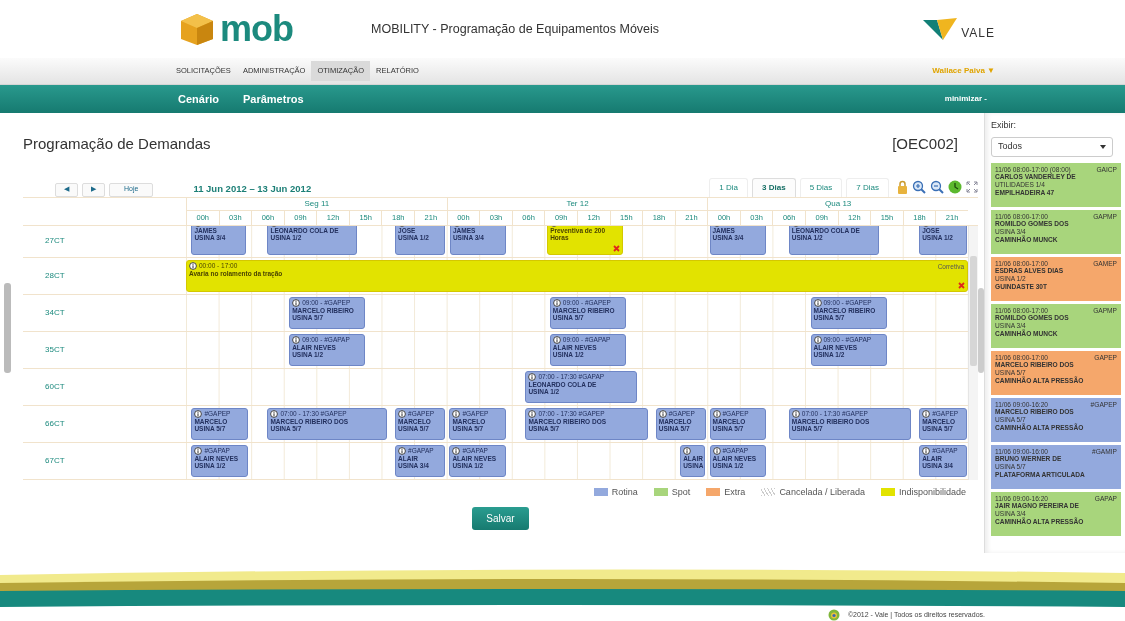  I want to click on resource-label: 34CT, so click(54, 312).